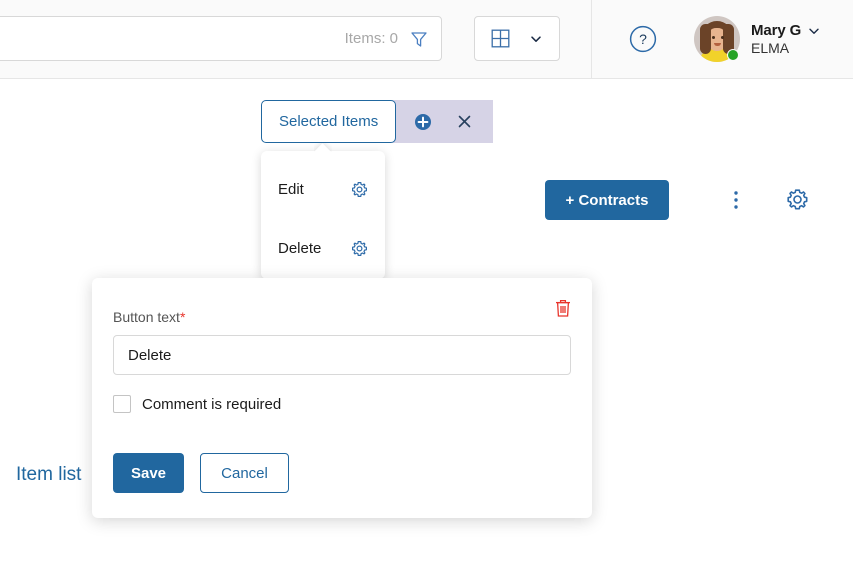 The width and height of the screenshot is (853, 565). I want to click on add-contracts-button: + Contracts, so click(607, 200).